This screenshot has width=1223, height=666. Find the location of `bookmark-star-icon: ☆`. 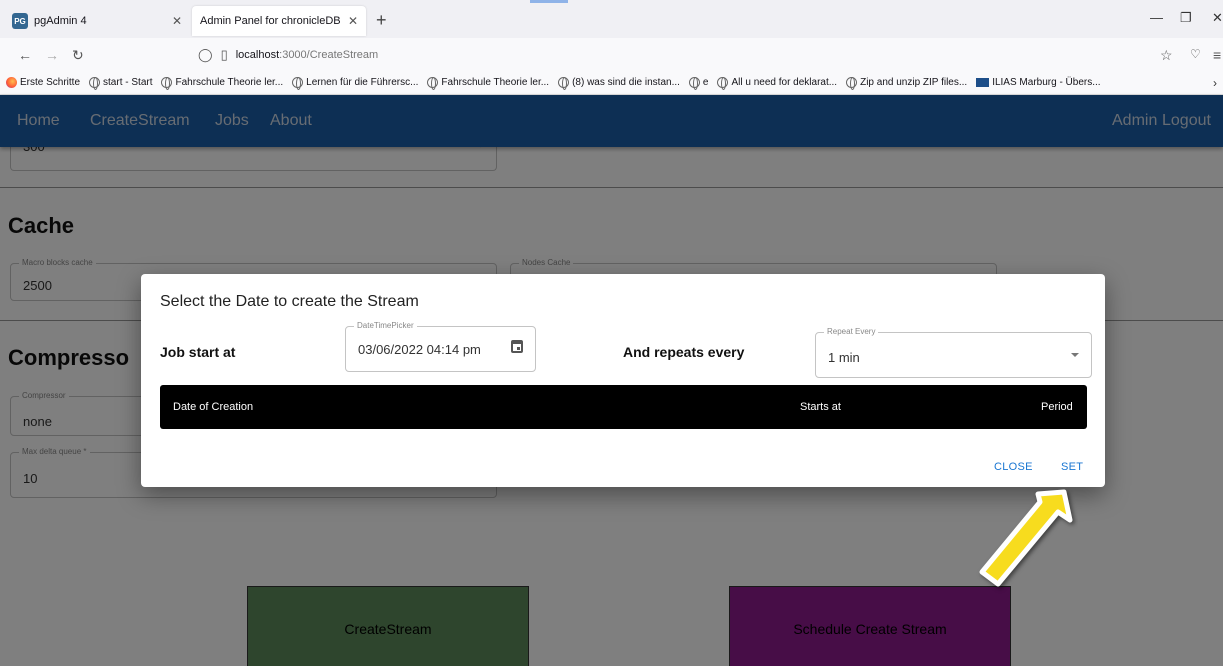

bookmark-star-icon: ☆ is located at coordinates (1166, 55).